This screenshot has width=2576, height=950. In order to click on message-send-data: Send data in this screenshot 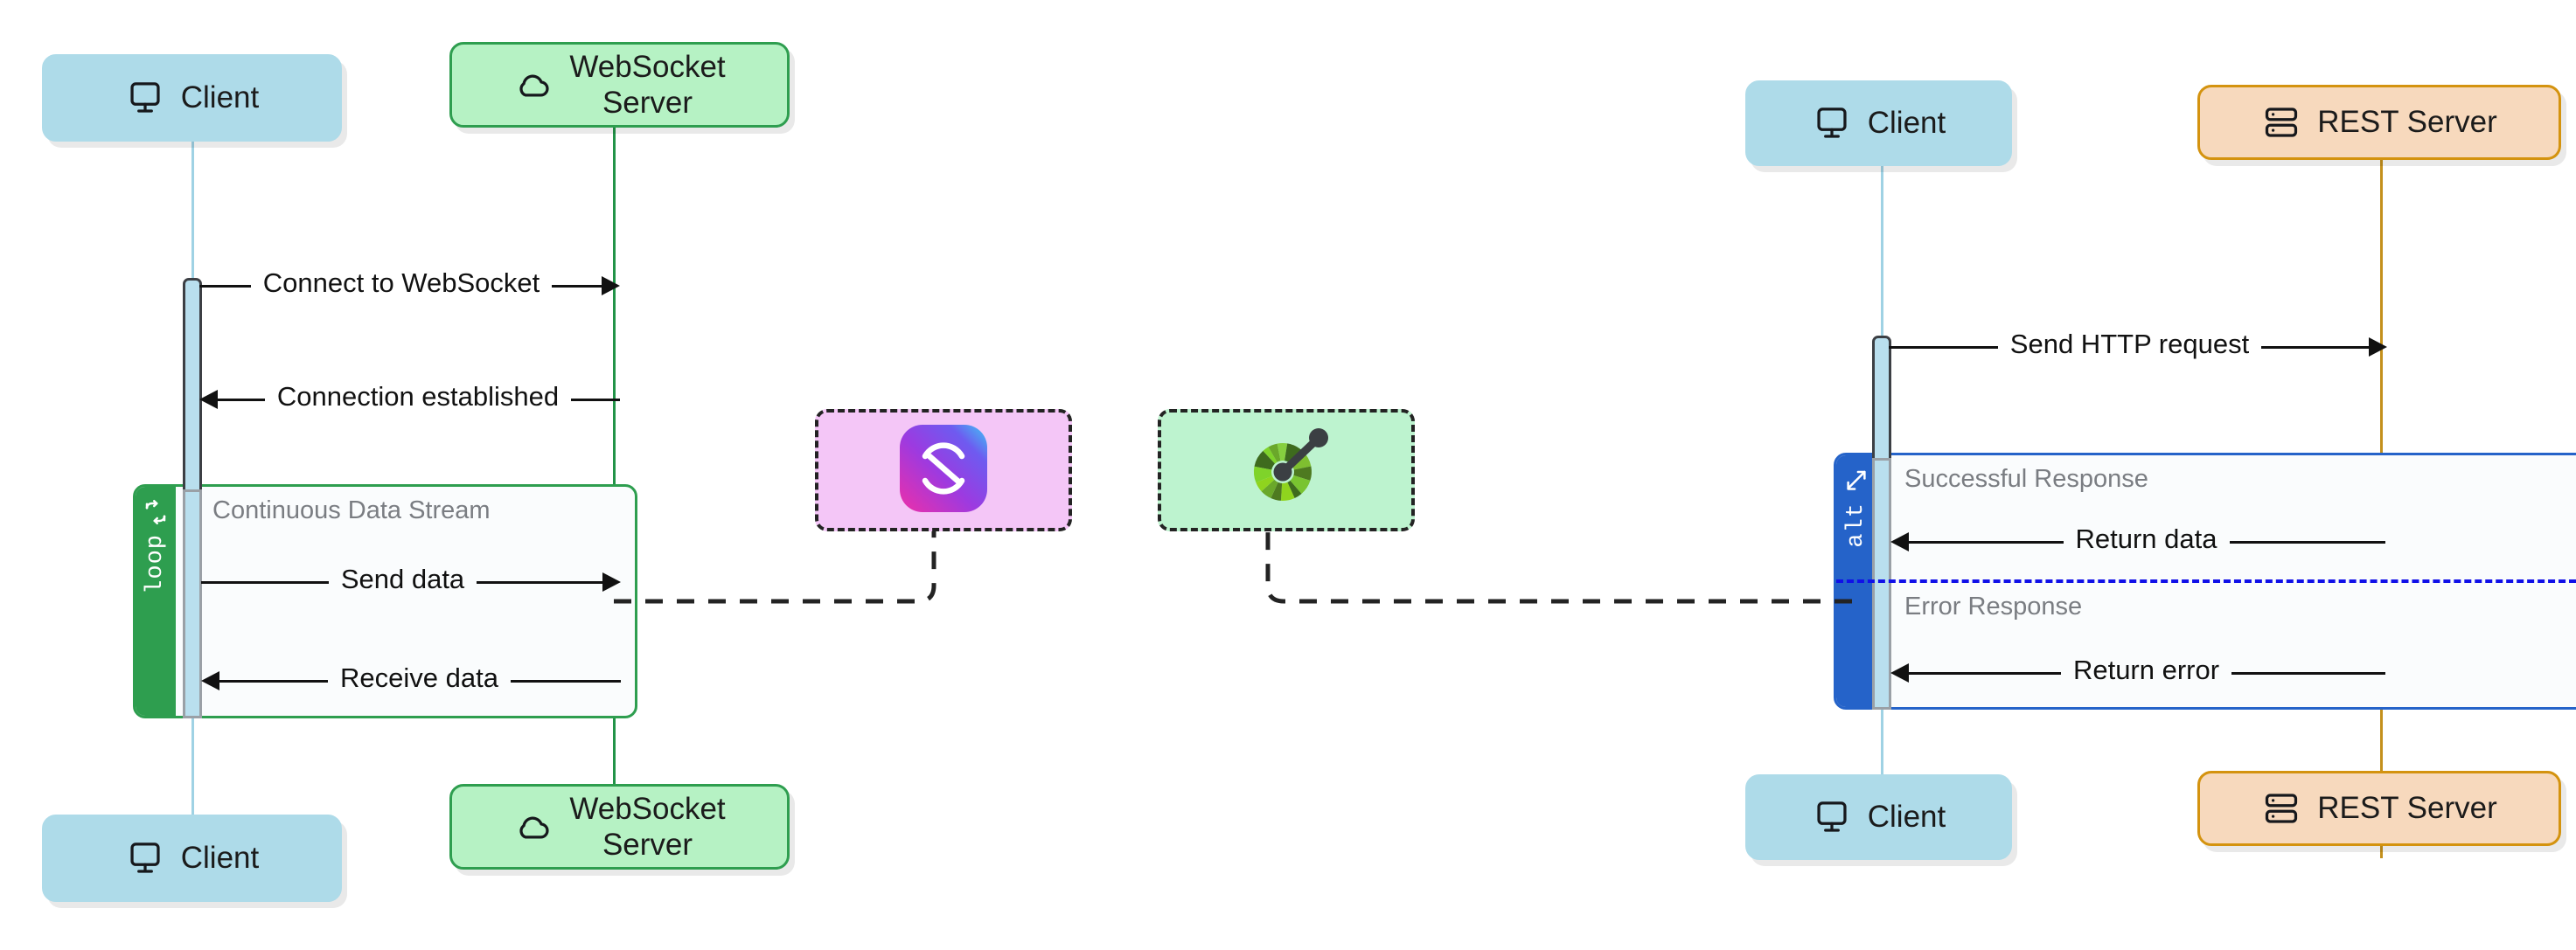, I will do `click(411, 582)`.